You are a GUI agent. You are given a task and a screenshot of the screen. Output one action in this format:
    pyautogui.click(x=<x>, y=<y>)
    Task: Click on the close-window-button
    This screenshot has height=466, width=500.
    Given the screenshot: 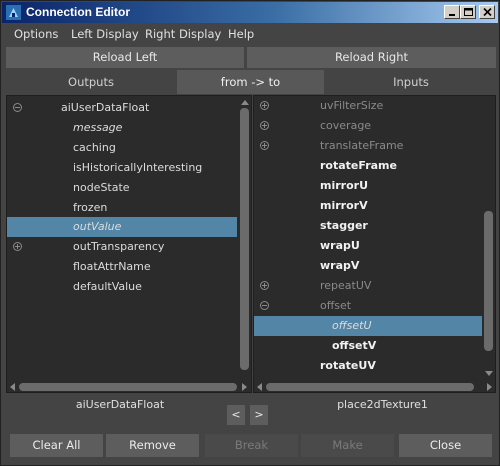 What is the action you would take?
    pyautogui.click(x=487, y=12)
    